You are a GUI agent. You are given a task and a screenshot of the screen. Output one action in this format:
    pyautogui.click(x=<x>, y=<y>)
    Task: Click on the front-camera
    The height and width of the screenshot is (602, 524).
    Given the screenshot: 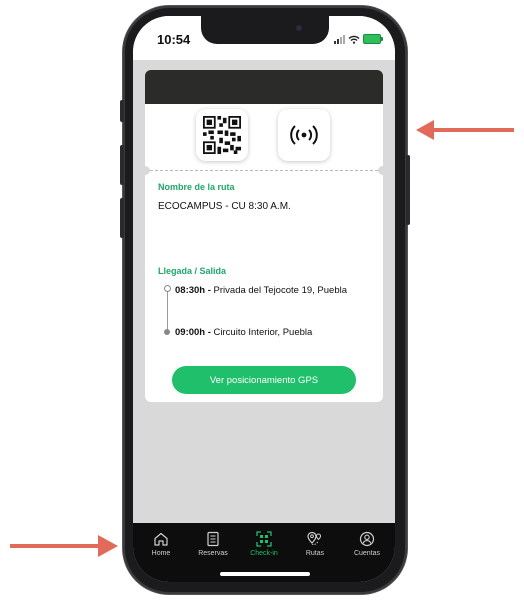 What is the action you would take?
    pyautogui.click(x=299, y=28)
    